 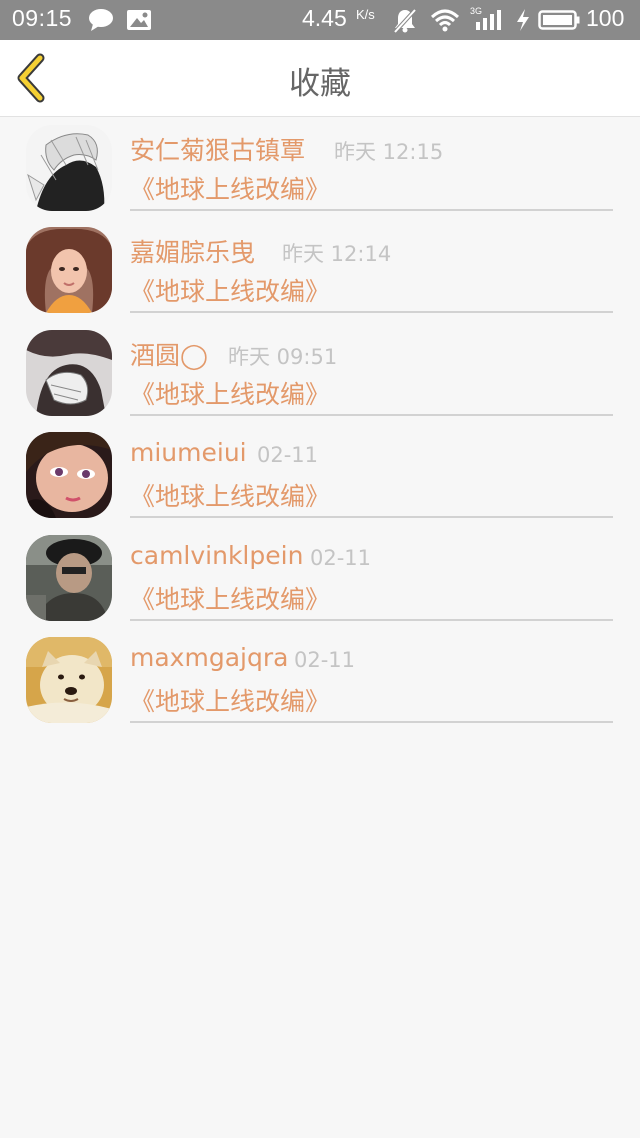 What do you see at coordinates (389, 152) in the screenshot?
I see `item-time: 昨天 12:15` at bounding box center [389, 152].